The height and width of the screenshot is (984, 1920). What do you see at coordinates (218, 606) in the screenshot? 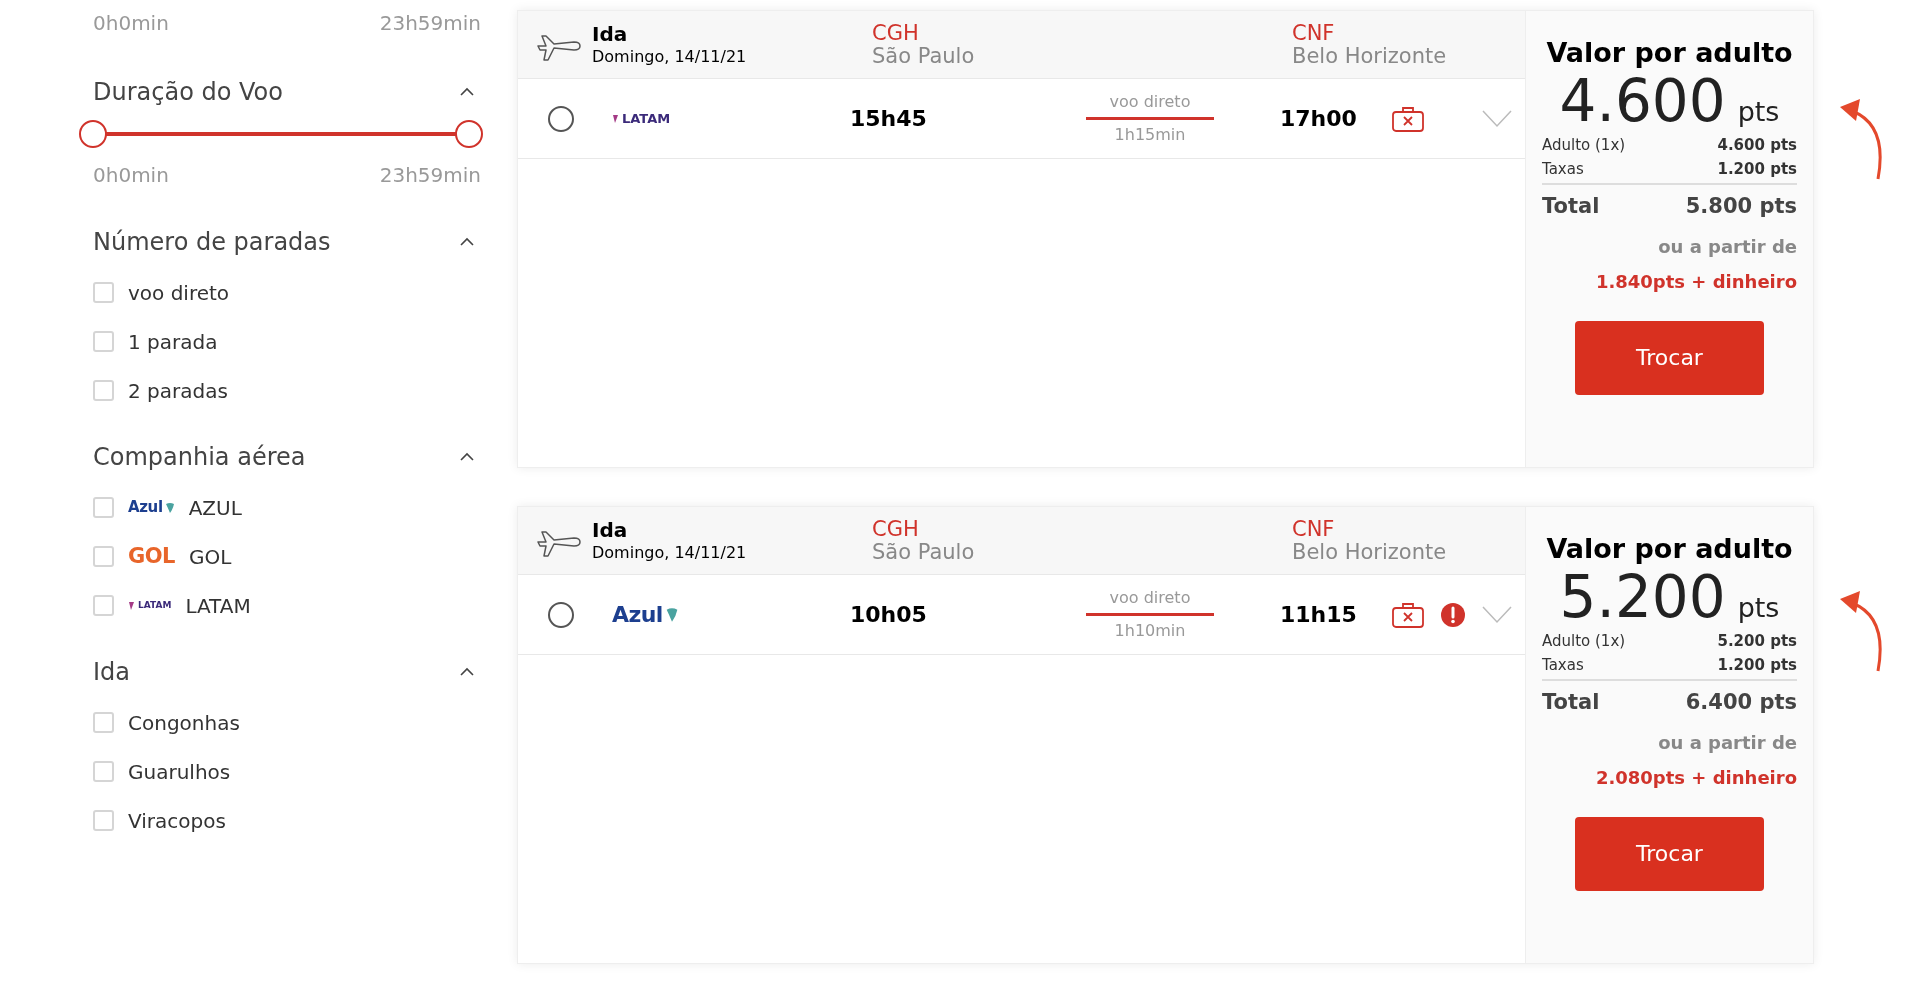
I see `filter-option-label: LATAM` at bounding box center [218, 606].